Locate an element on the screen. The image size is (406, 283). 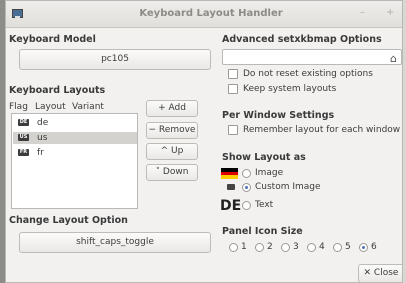
remove-layout-button: − Remove is located at coordinates (172, 130).